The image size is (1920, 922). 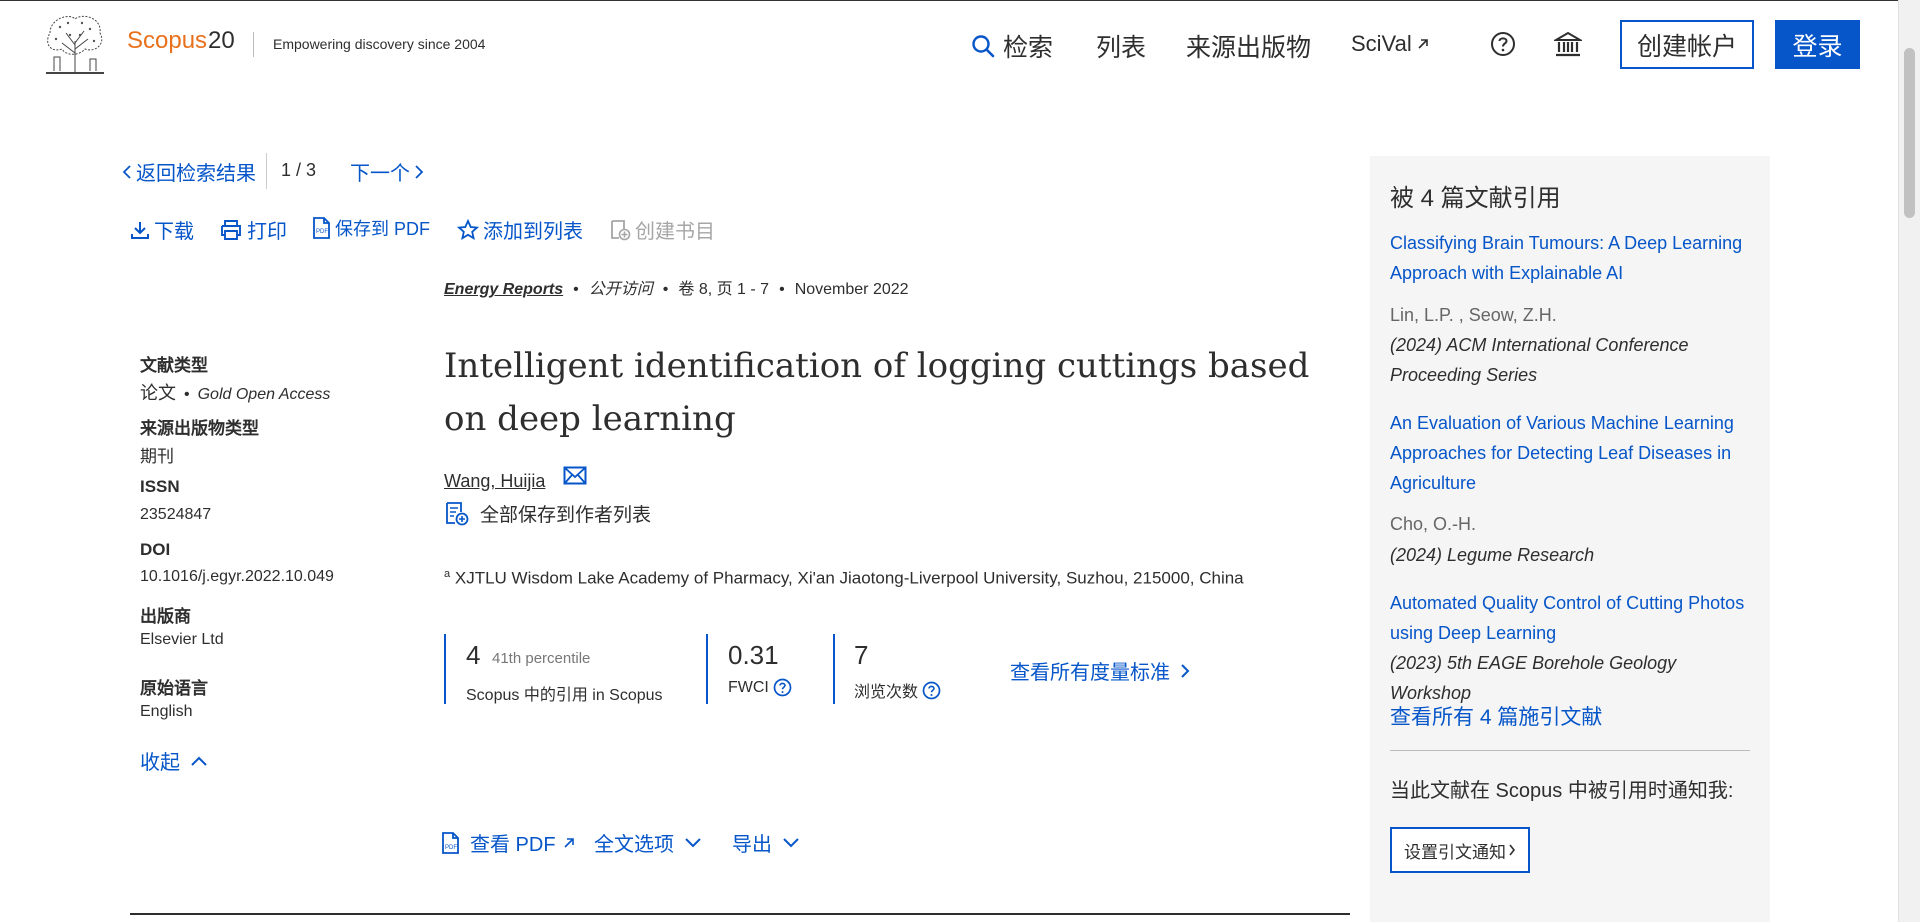 What do you see at coordinates (503, 290) in the screenshot?
I see `journal-link: Energy Reports` at bounding box center [503, 290].